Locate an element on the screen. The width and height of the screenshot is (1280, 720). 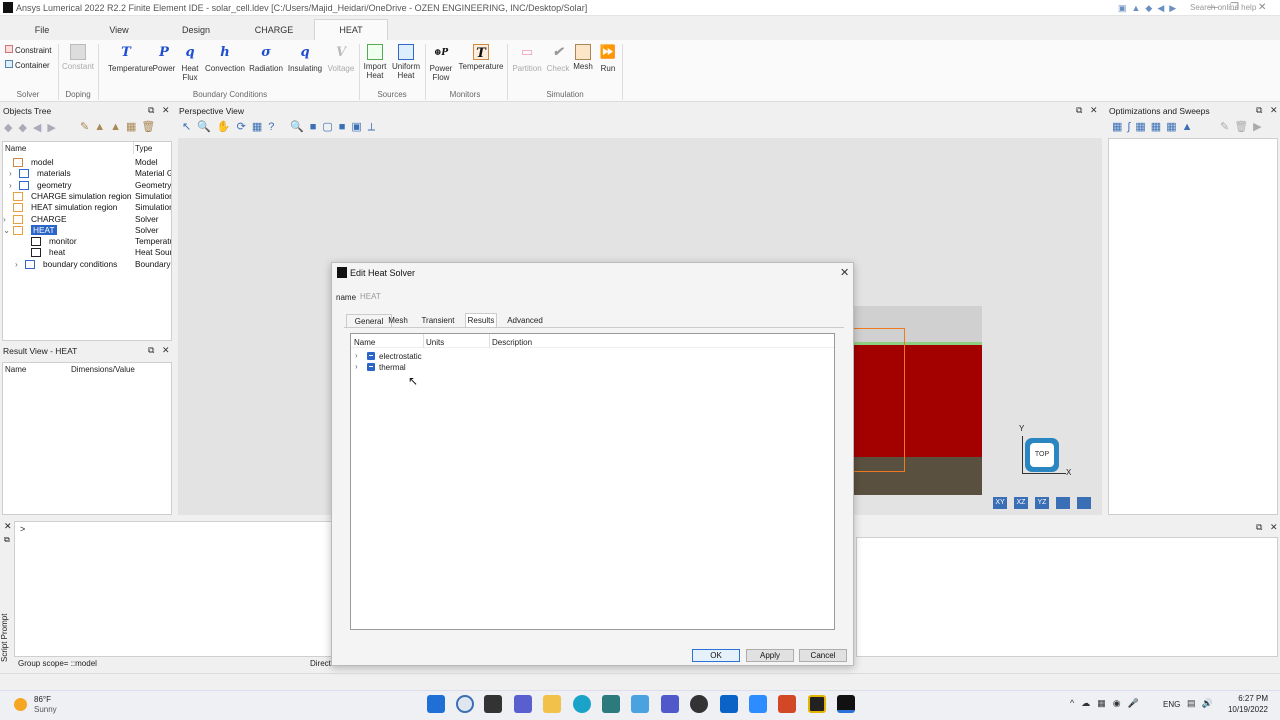
language-indicator: ENG is located at coordinates (1171, 704).